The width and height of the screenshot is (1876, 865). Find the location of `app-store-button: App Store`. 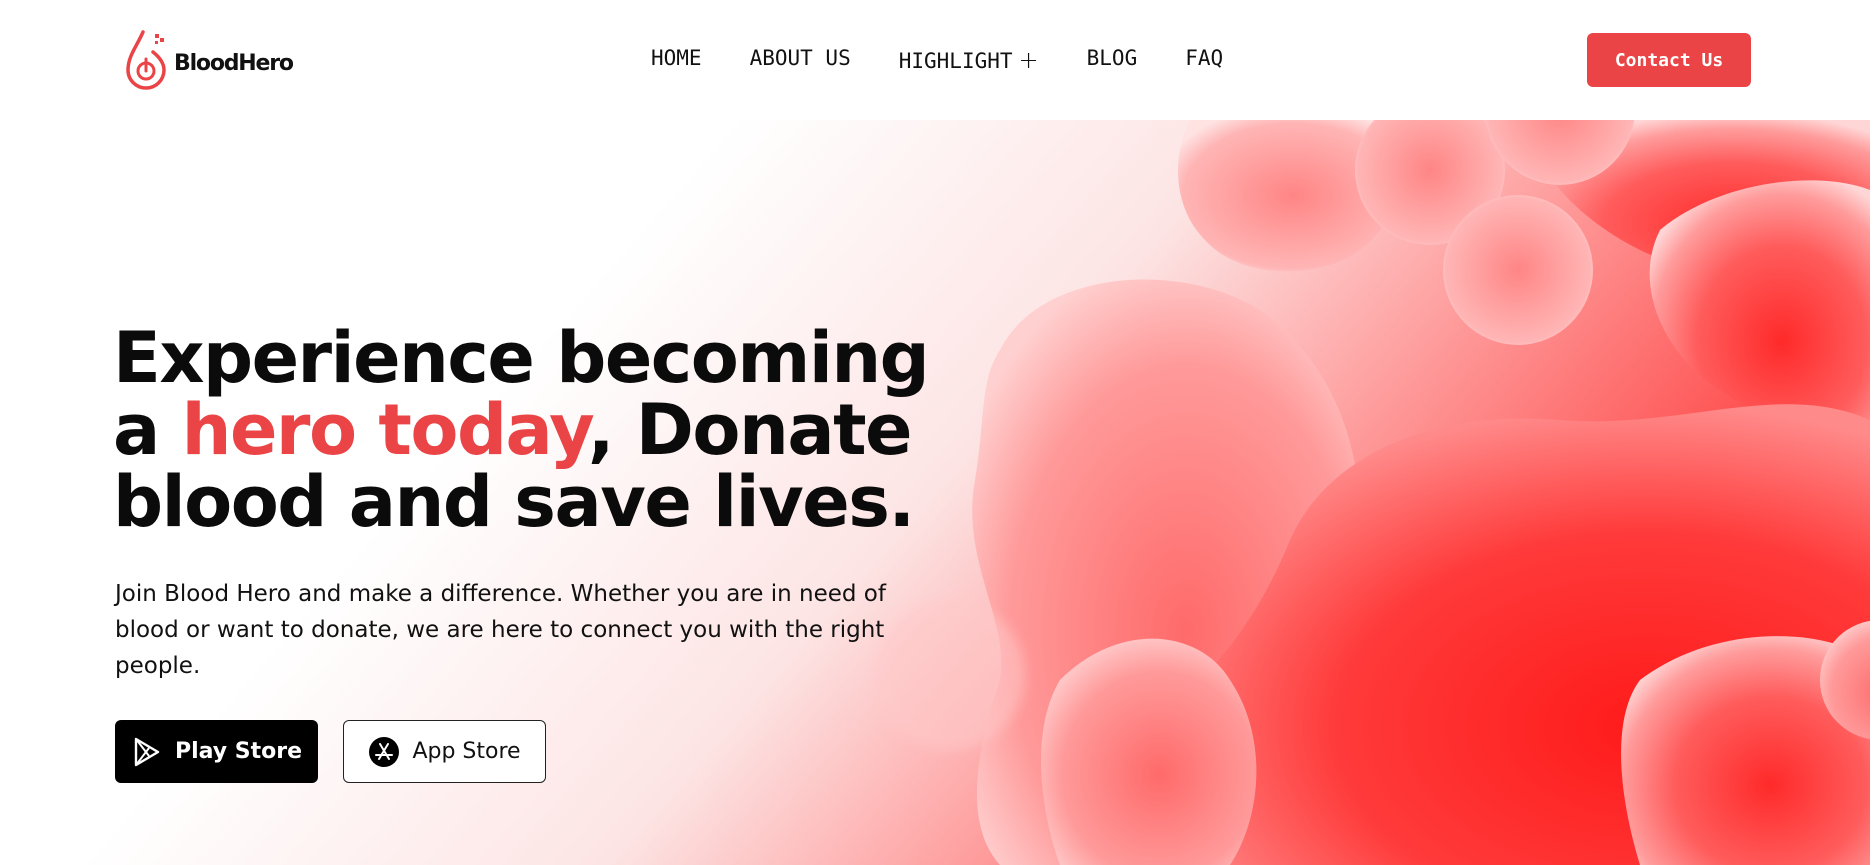

app-store-button: App Store is located at coordinates (444, 751).